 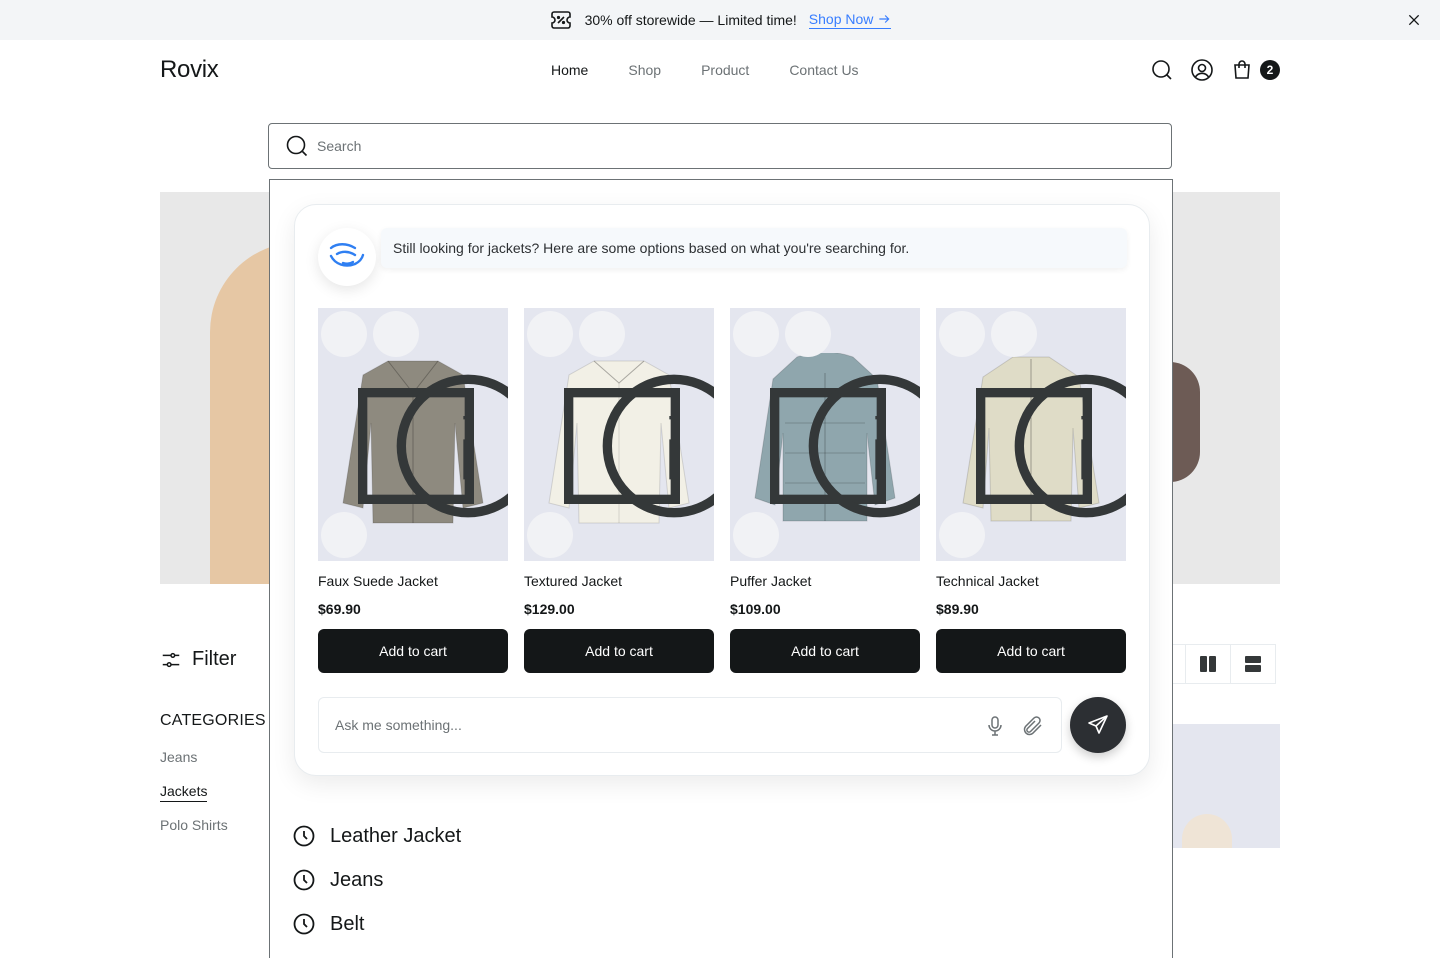 What do you see at coordinates (184, 792) in the screenshot?
I see `category-jackets: Jackets` at bounding box center [184, 792].